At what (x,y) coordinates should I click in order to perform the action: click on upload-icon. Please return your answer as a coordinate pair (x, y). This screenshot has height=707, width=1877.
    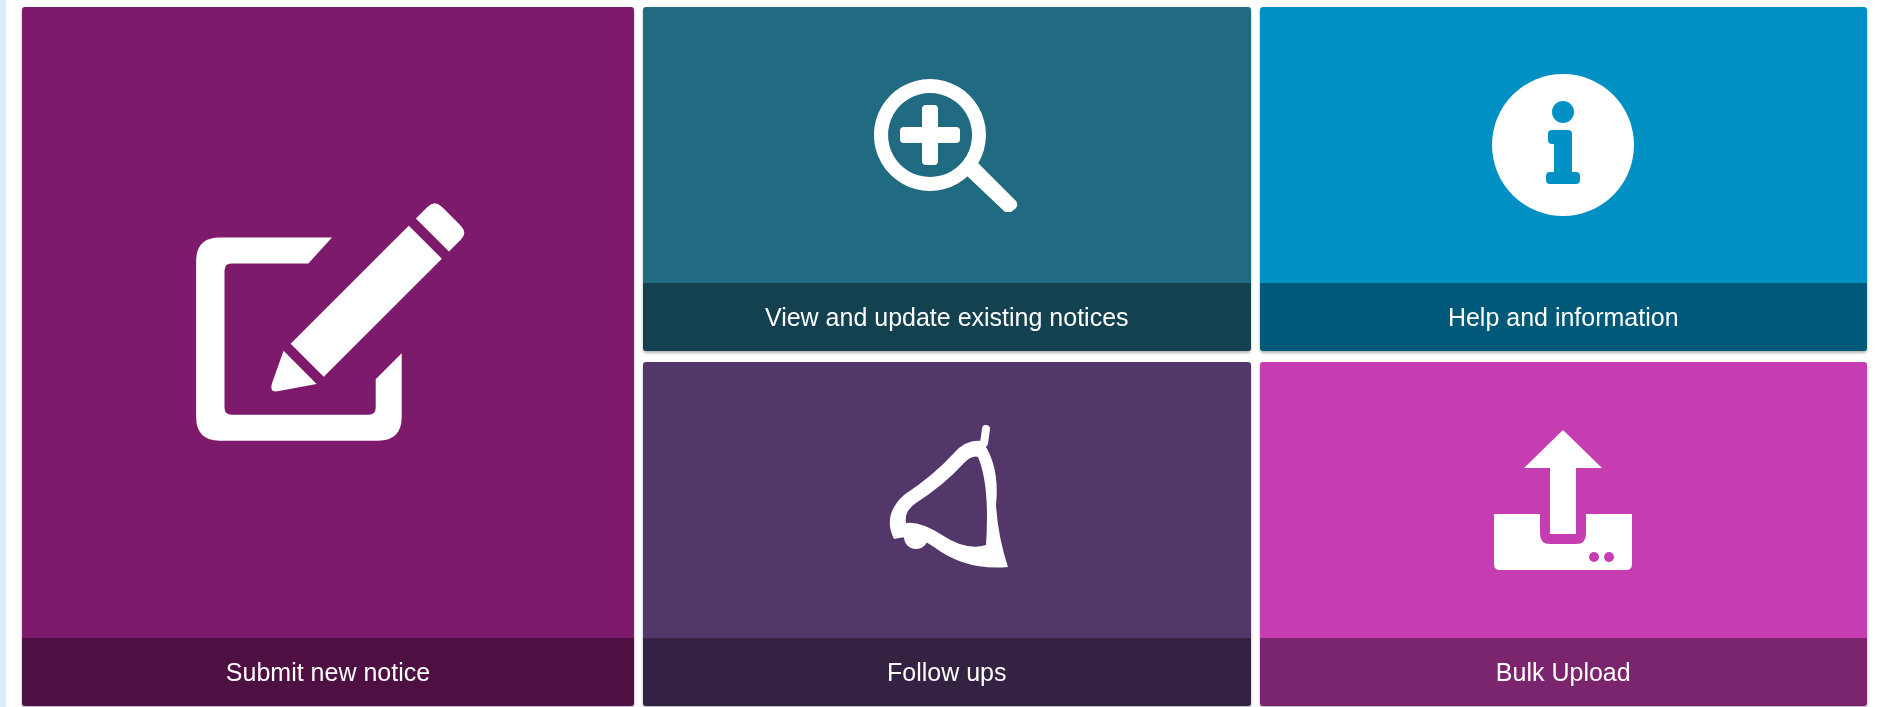
    Looking at the image, I should click on (1563, 500).